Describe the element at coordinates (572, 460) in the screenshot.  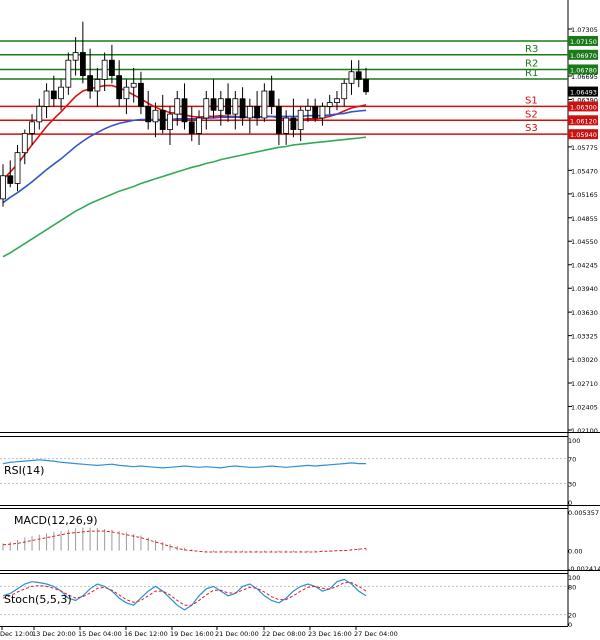
I see `rsi-tick-label: 70` at that location.